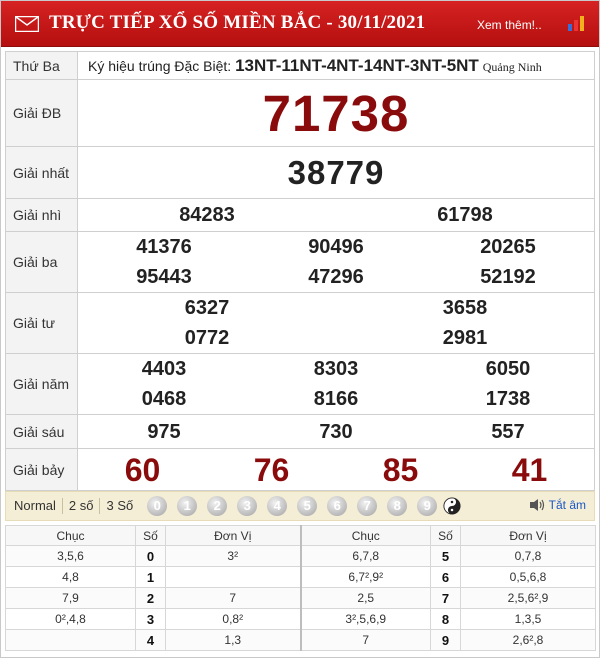  I want to click on loto-cell: 2,5,6²,9, so click(528, 598).